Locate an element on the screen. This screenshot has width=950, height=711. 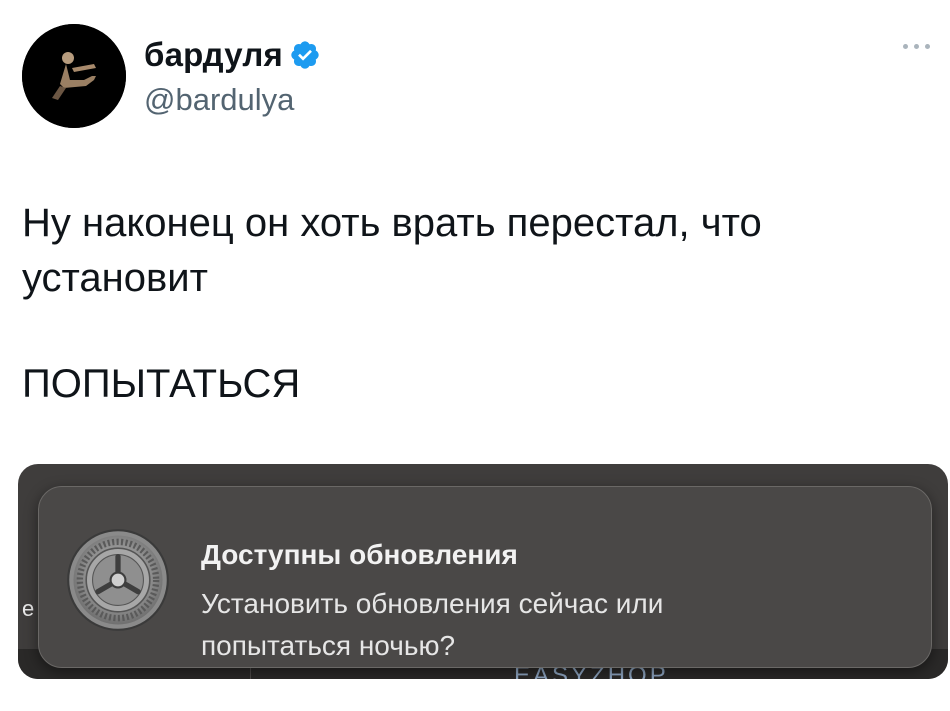
more-options-icon is located at coordinates (916, 46).